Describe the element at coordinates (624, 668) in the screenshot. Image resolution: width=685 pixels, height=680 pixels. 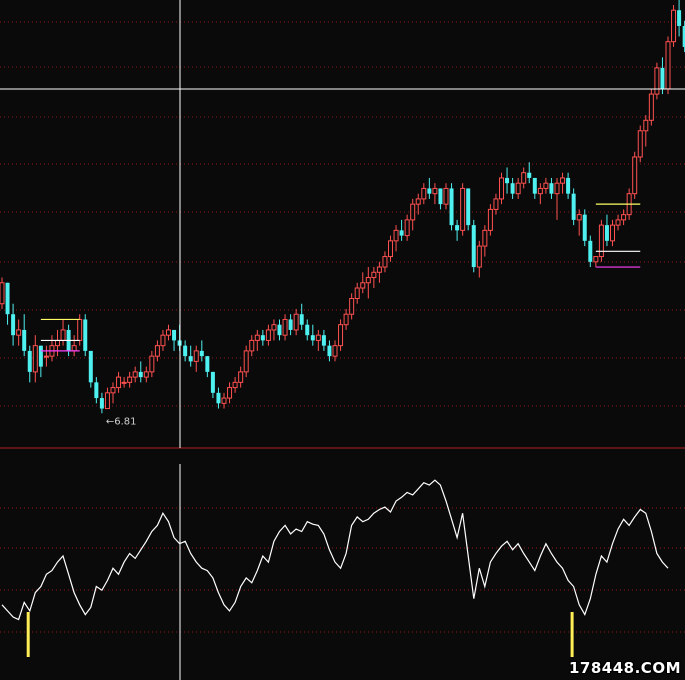
I see `watermark-text: 178448.COM` at that location.